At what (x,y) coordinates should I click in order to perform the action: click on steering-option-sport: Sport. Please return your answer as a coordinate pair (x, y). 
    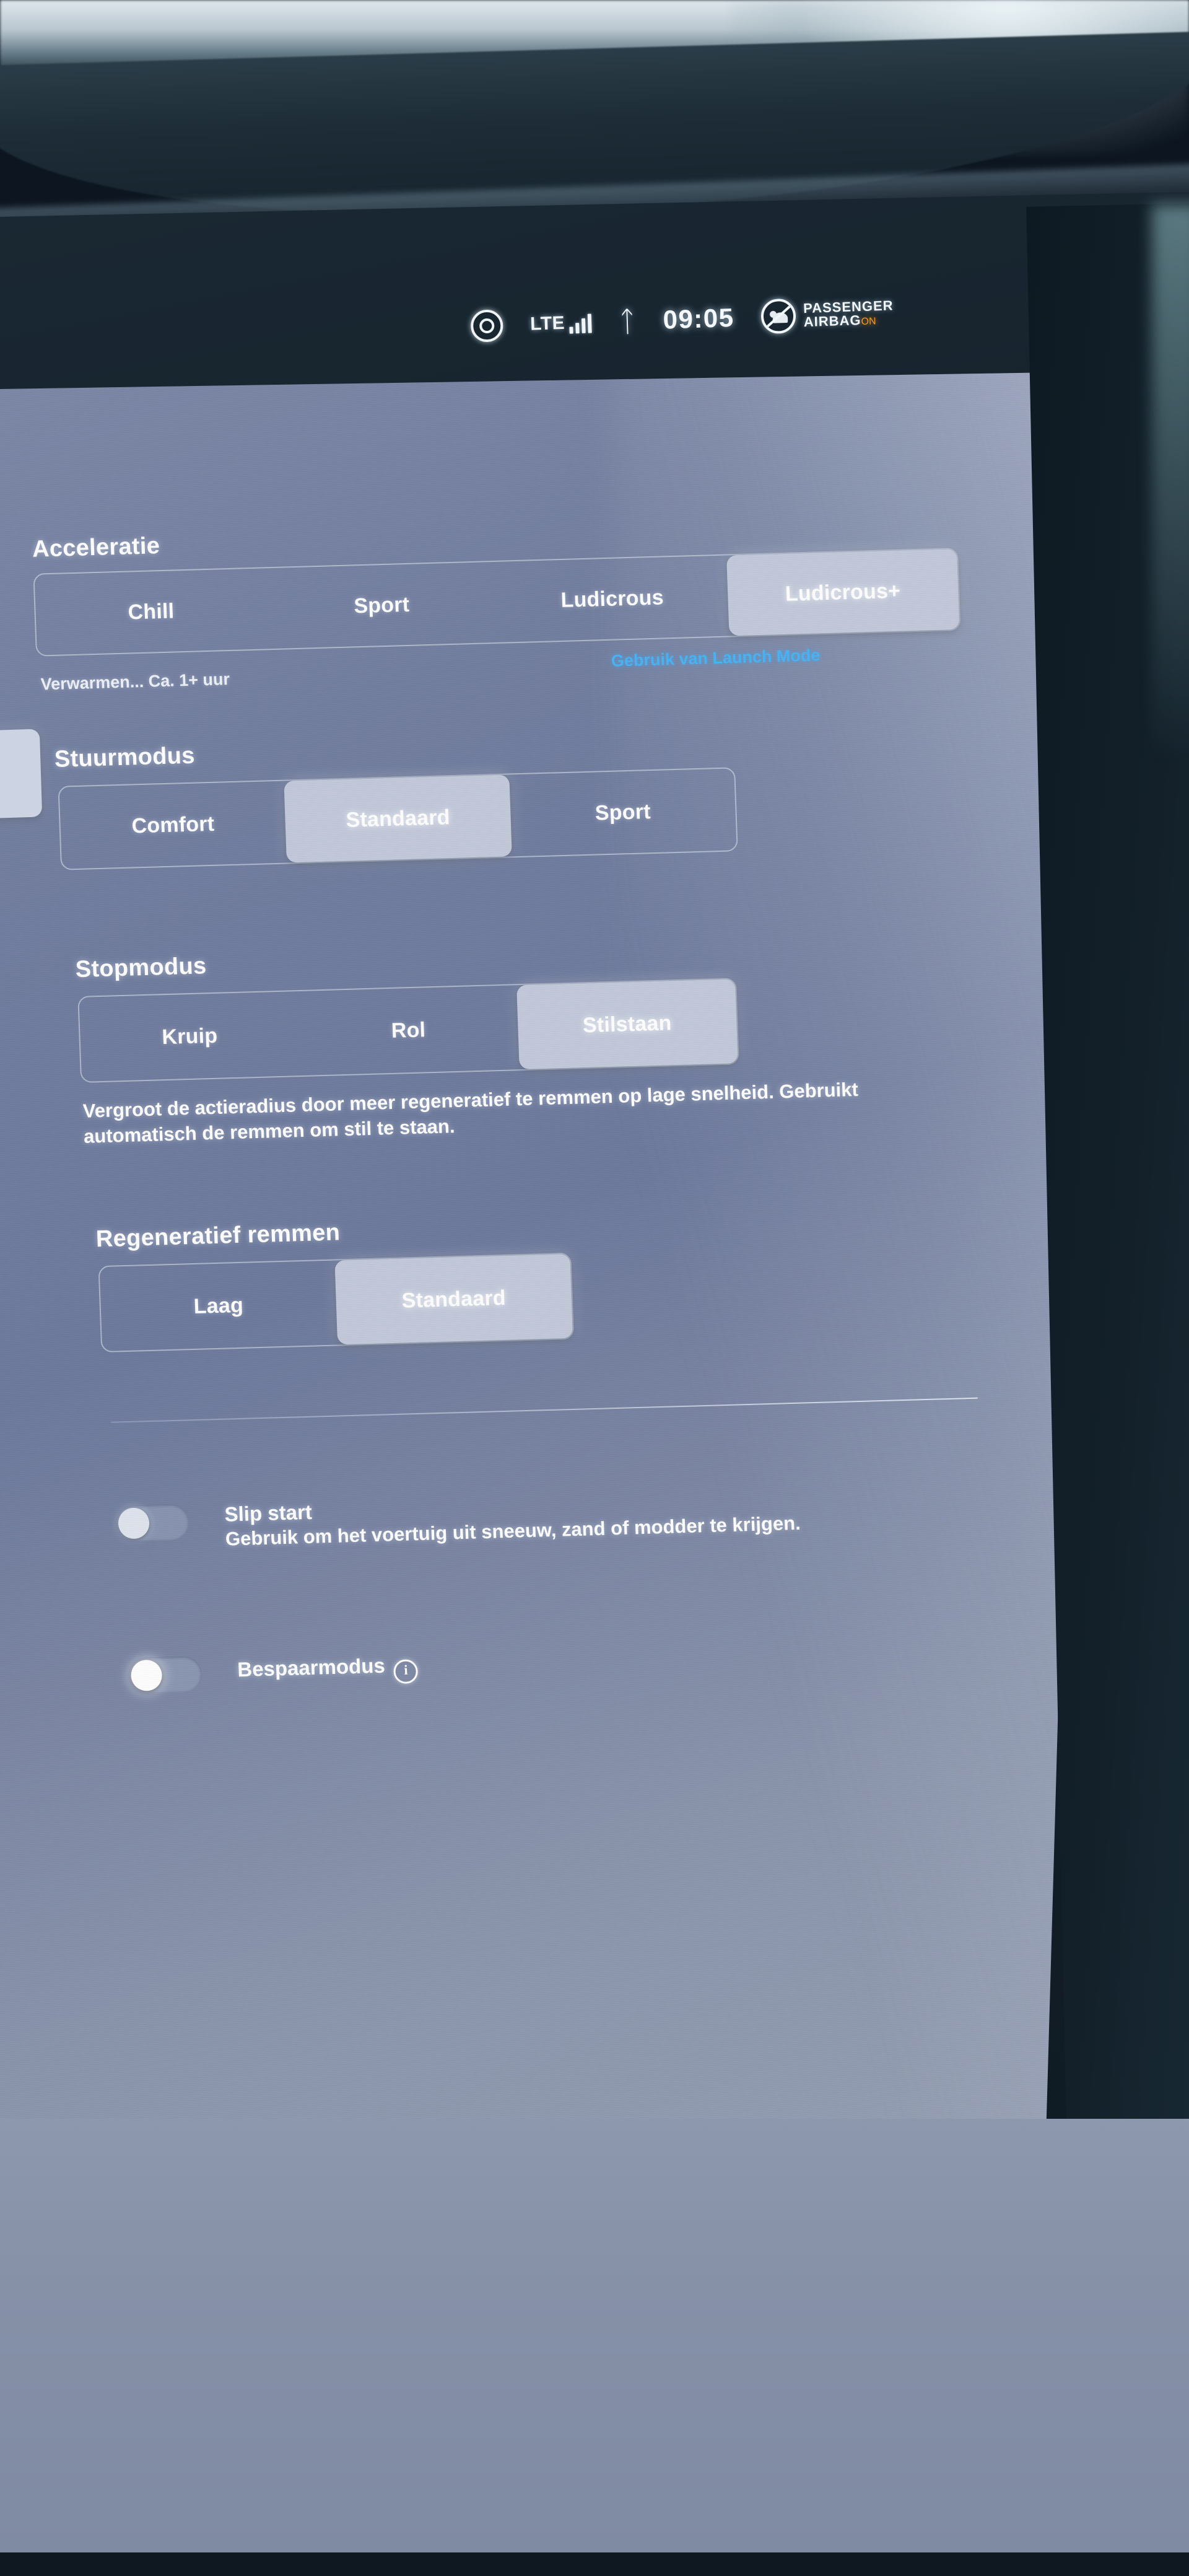
    Looking at the image, I should click on (623, 812).